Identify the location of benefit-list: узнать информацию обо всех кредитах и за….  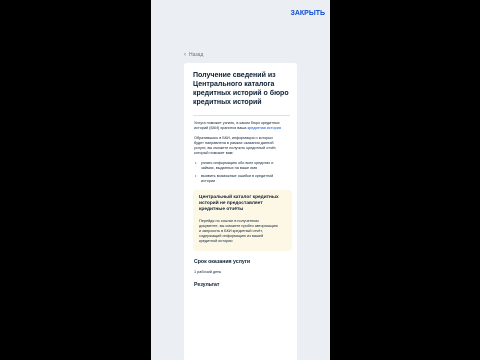
(242, 172).